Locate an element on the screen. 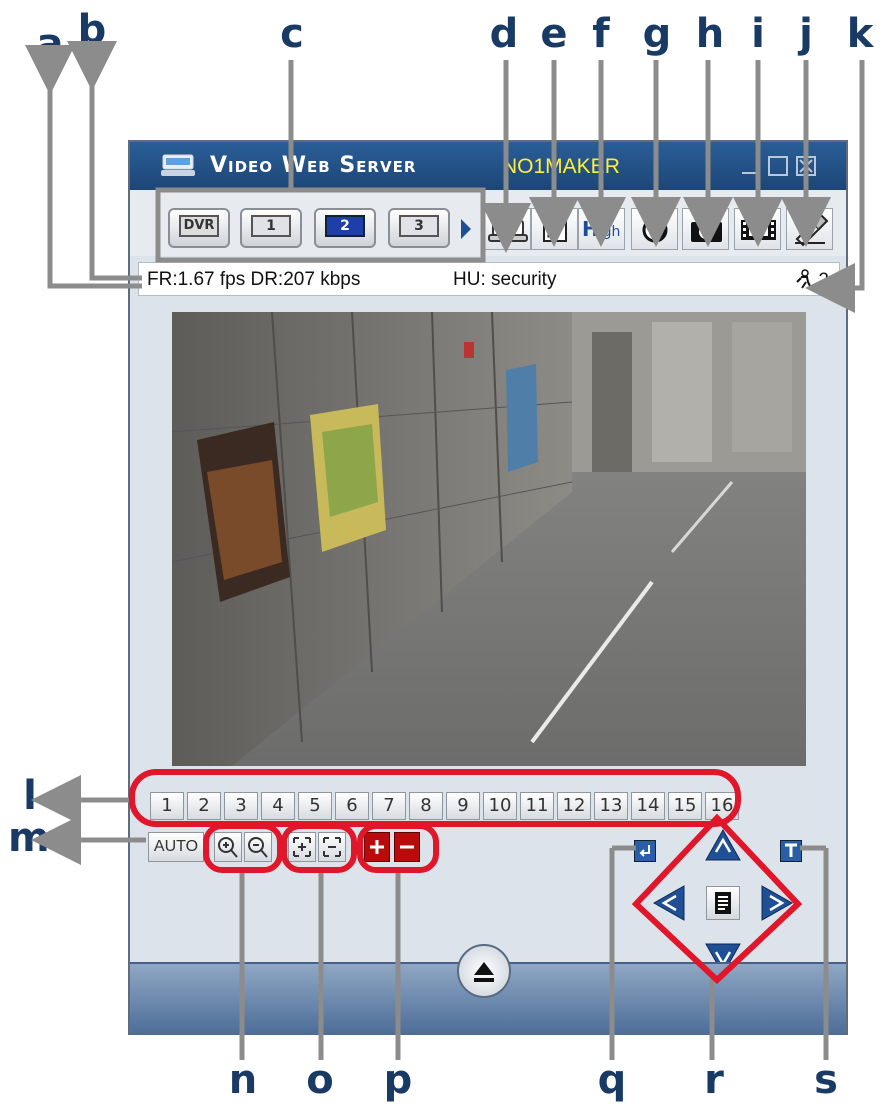 The image size is (886, 1107). callout-e: e is located at coordinates (554, 34).